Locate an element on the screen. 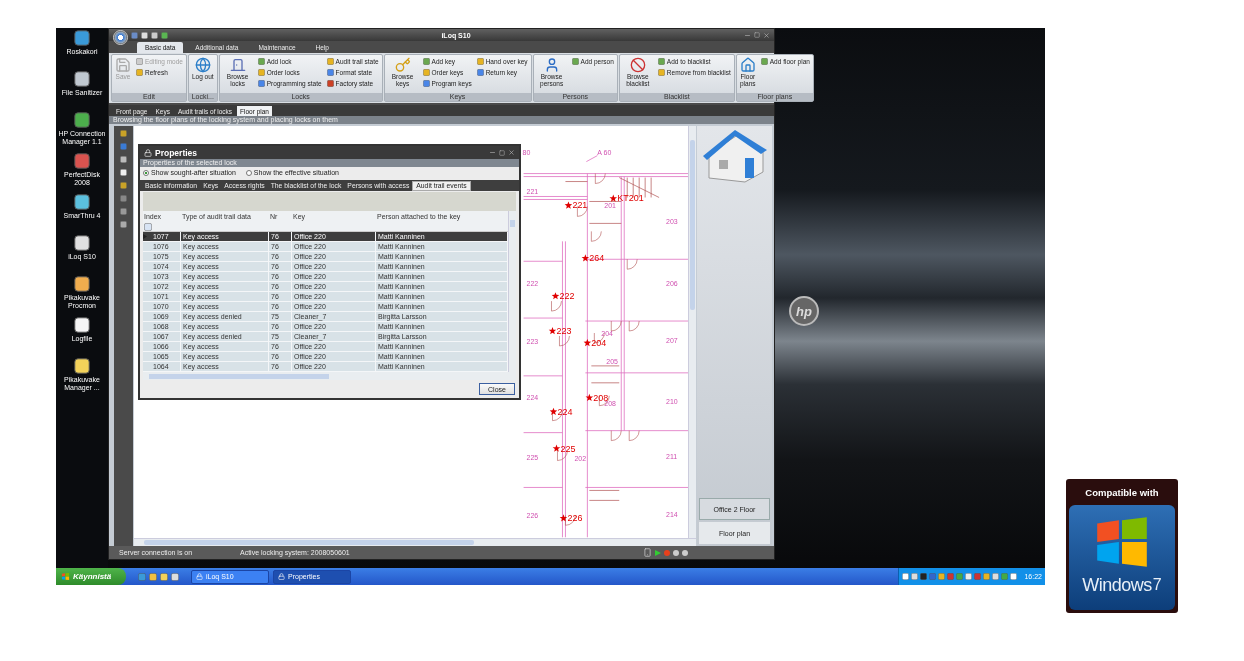 The image size is (1244, 661). filter-icon is located at coordinates (148, 226).